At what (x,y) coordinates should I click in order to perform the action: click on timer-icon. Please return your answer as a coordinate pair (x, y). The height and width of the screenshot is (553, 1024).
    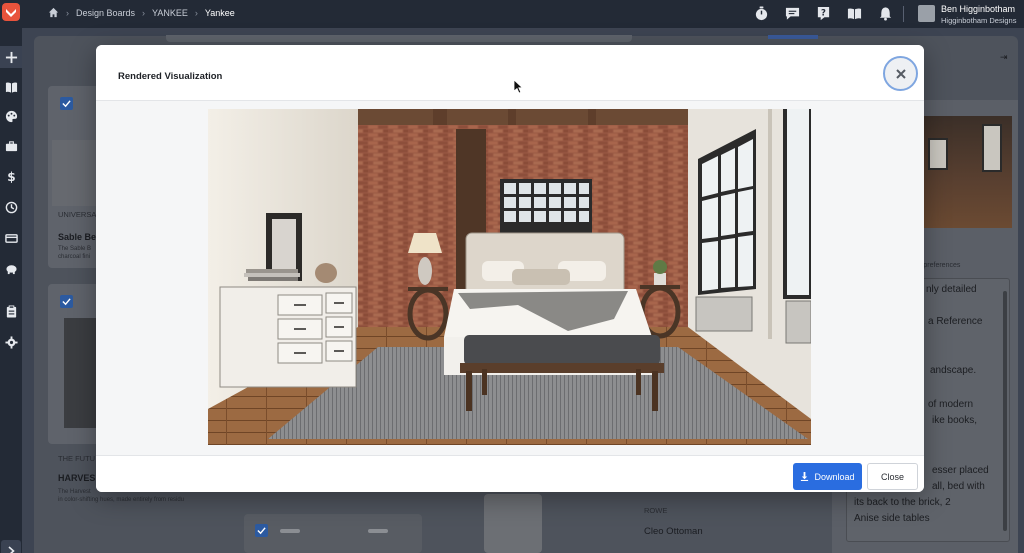
    Looking at the image, I should click on (761, 13).